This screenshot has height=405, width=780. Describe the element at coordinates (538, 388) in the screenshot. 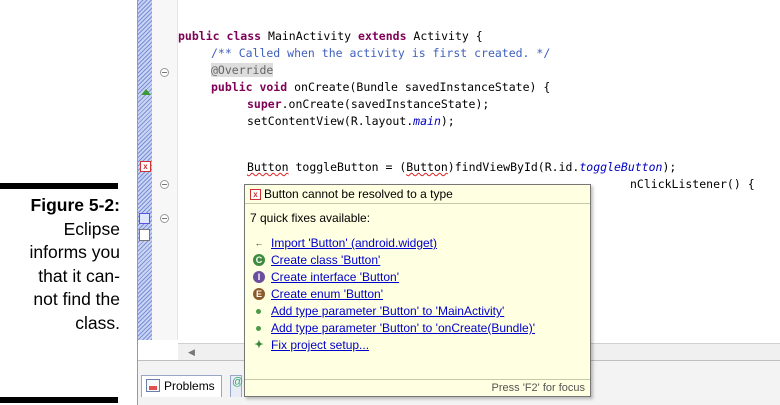

I see `focus-hint: Press 'F2' for focus` at that location.